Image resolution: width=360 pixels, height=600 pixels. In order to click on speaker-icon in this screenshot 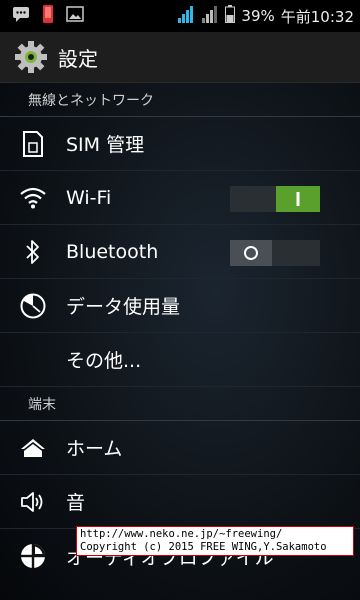, I will do `click(33, 502)`.